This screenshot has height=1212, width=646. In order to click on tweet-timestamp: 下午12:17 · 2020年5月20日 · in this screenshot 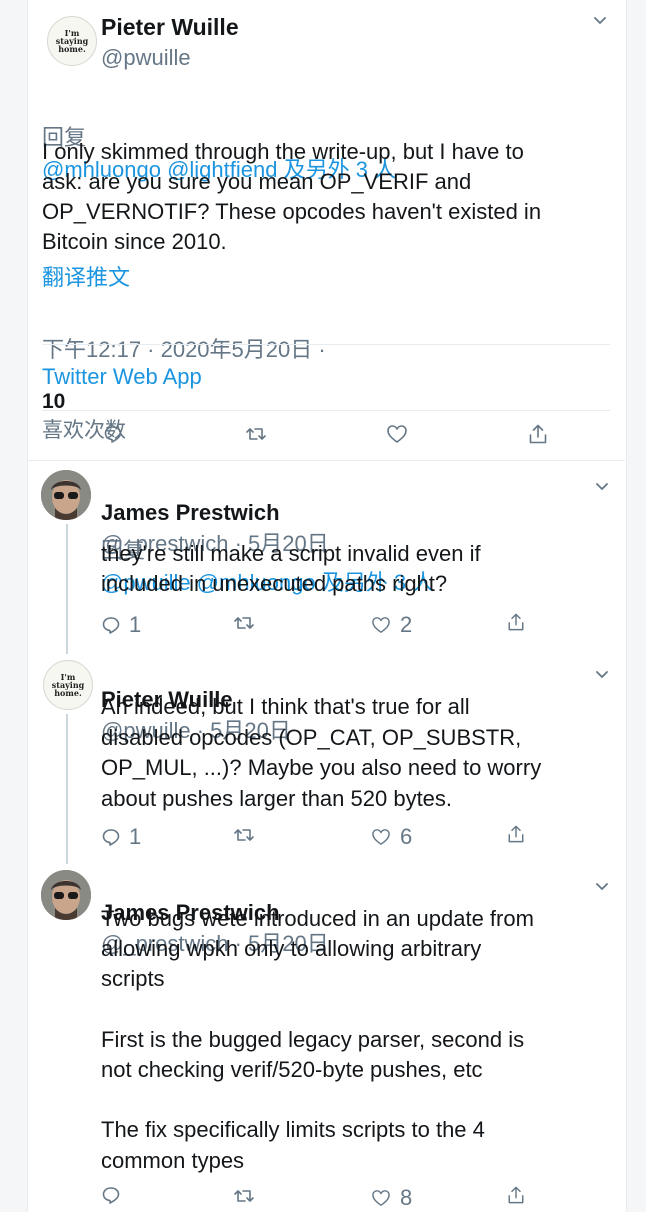, I will do `click(184, 349)`.